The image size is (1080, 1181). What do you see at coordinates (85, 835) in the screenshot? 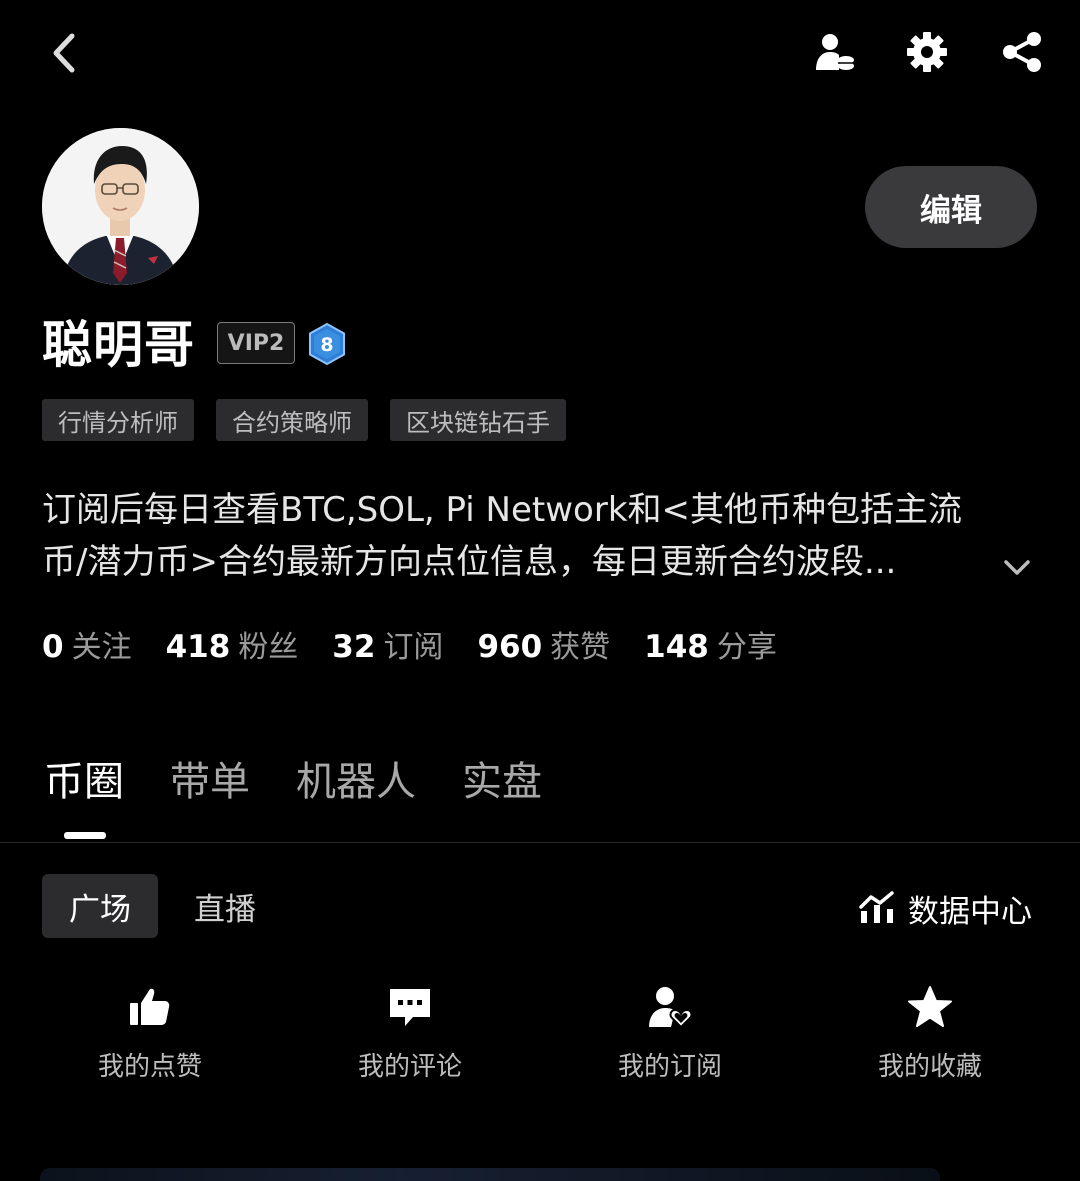
I see `active-tab-indicator` at bounding box center [85, 835].